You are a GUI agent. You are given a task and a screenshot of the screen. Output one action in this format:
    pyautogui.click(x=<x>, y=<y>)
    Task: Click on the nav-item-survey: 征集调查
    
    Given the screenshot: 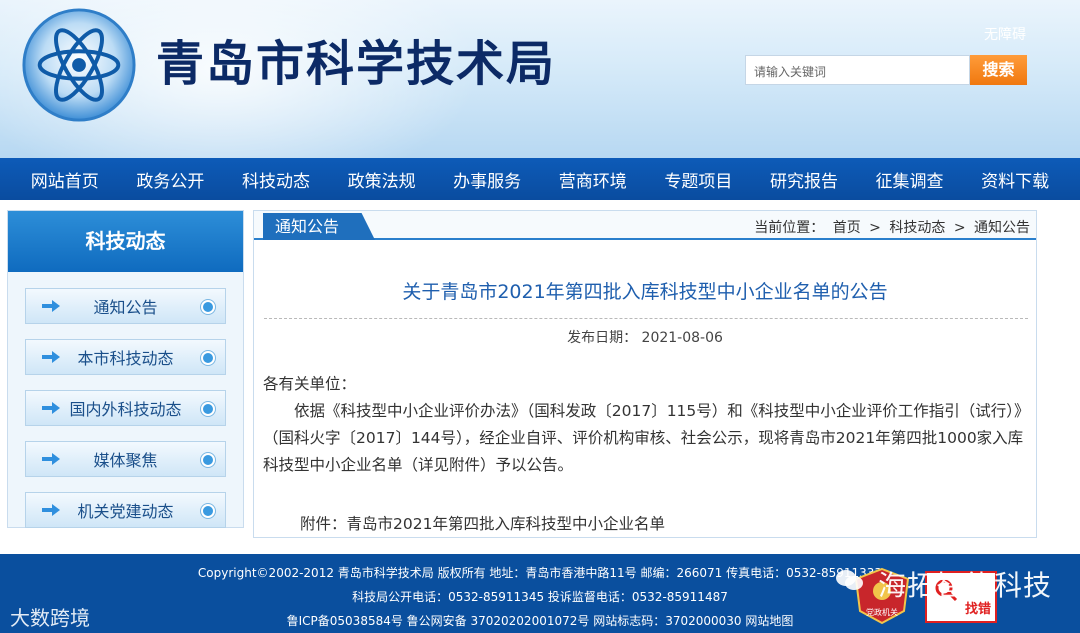 What is the action you would take?
    pyautogui.click(x=910, y=179)
    